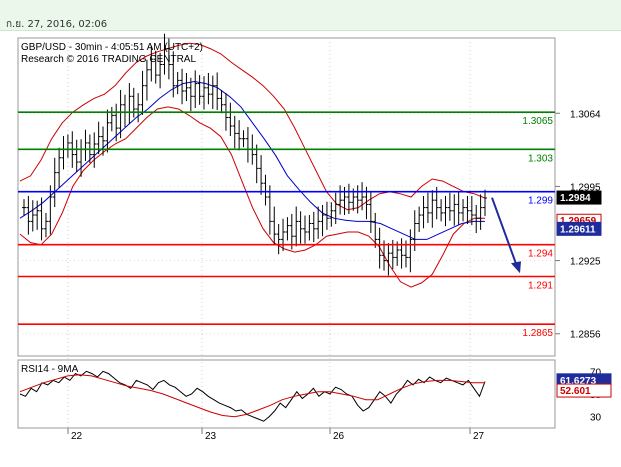 This screenshot has width=621, height=467. I want to click on level-label-1.299: 1.299, so click(540, 201).